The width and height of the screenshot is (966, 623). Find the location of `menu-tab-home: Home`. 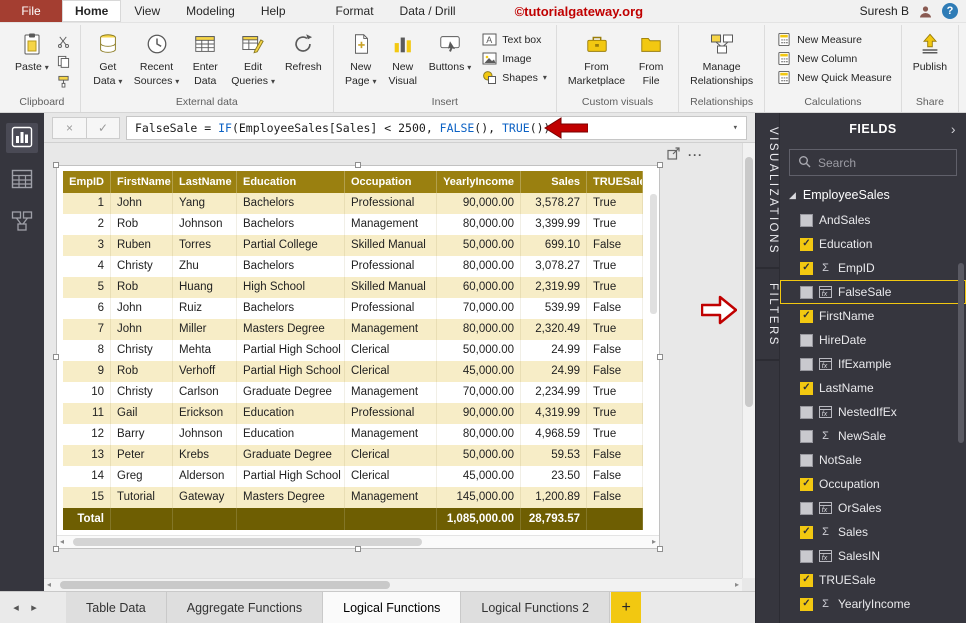

menu-tab-home: Home is located at coordinates (92, 11).